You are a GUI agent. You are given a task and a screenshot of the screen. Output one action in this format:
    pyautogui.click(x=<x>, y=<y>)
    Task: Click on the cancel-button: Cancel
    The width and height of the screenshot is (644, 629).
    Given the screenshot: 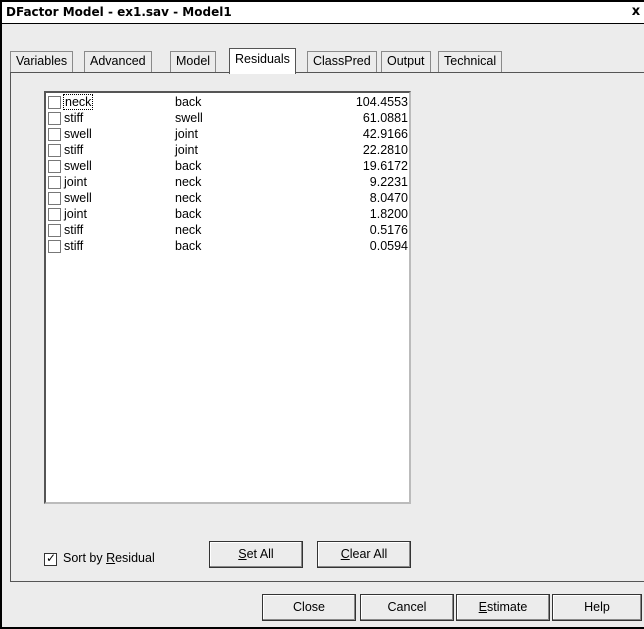 What is the action you would take?
    pyautogui.click(x=407, y=607)
    